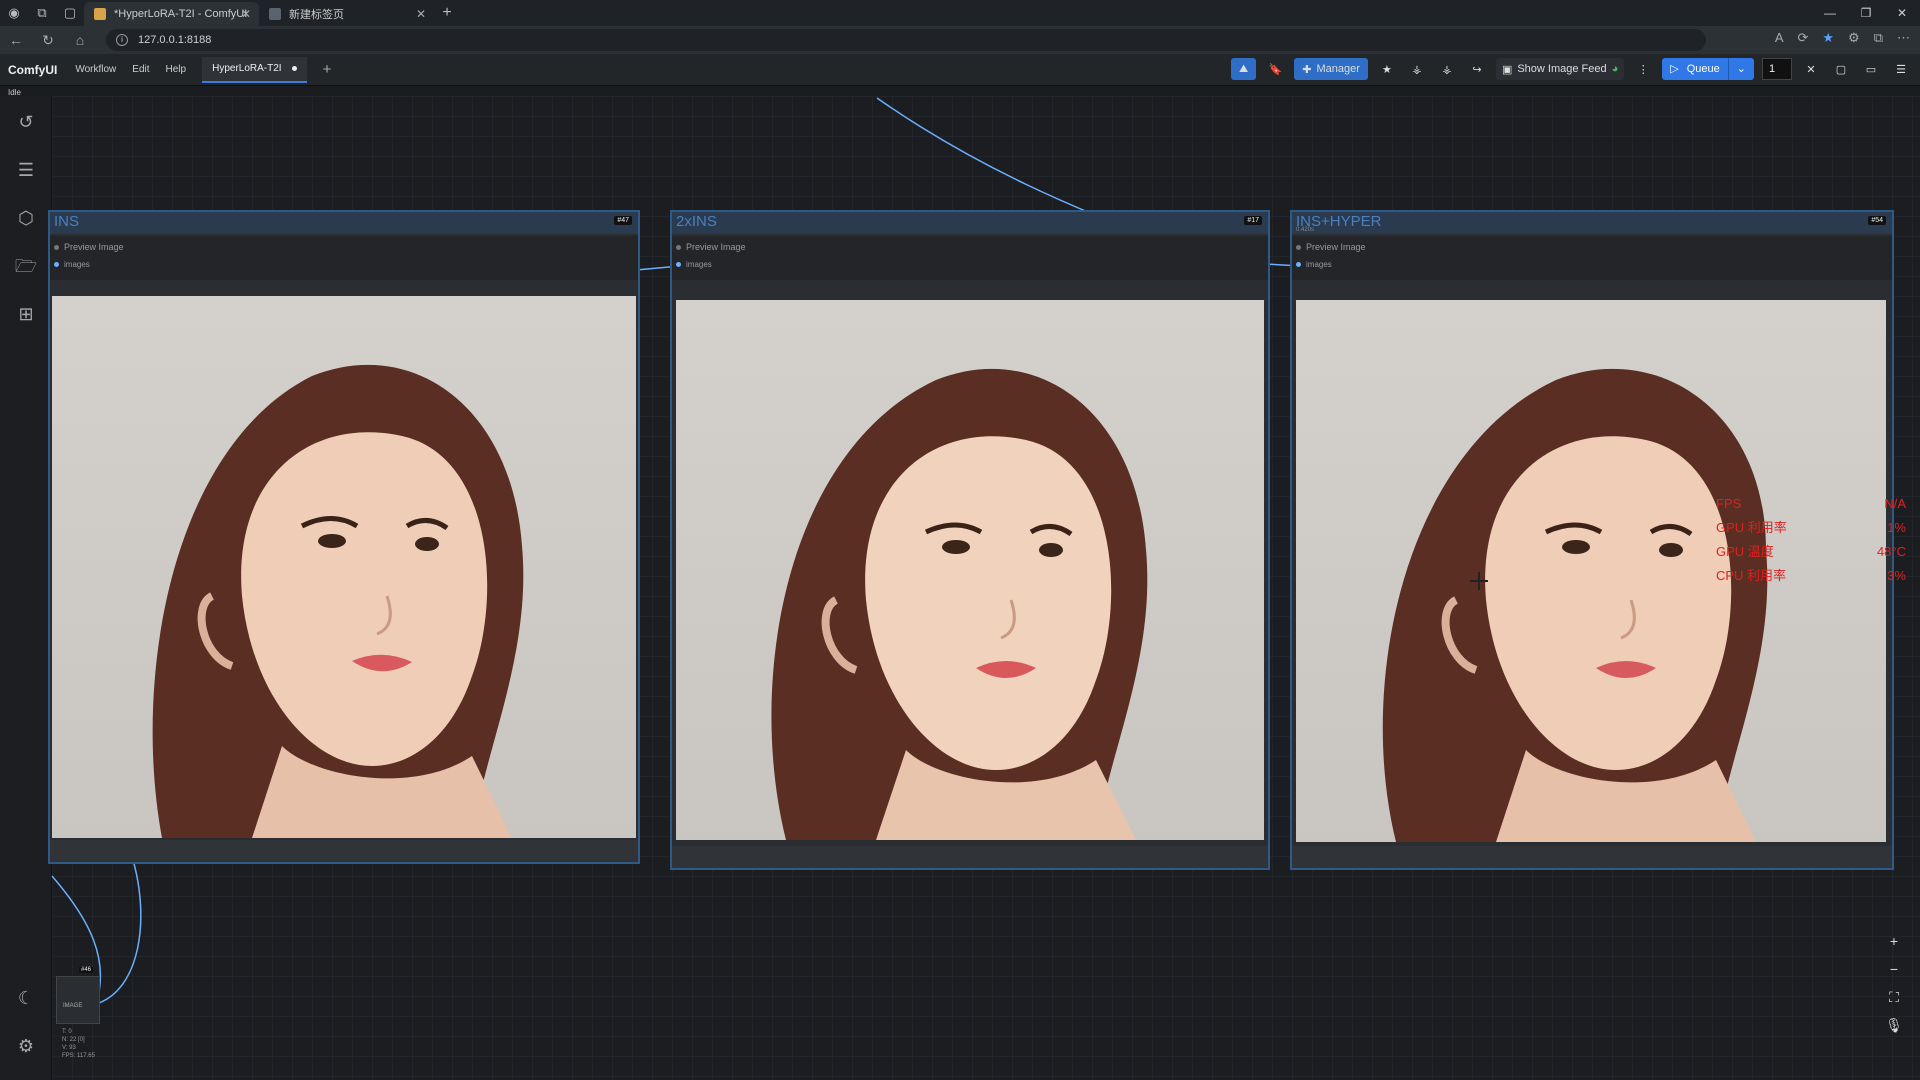  I want to click on zoom-out-icon: −, so click(1894, 969).